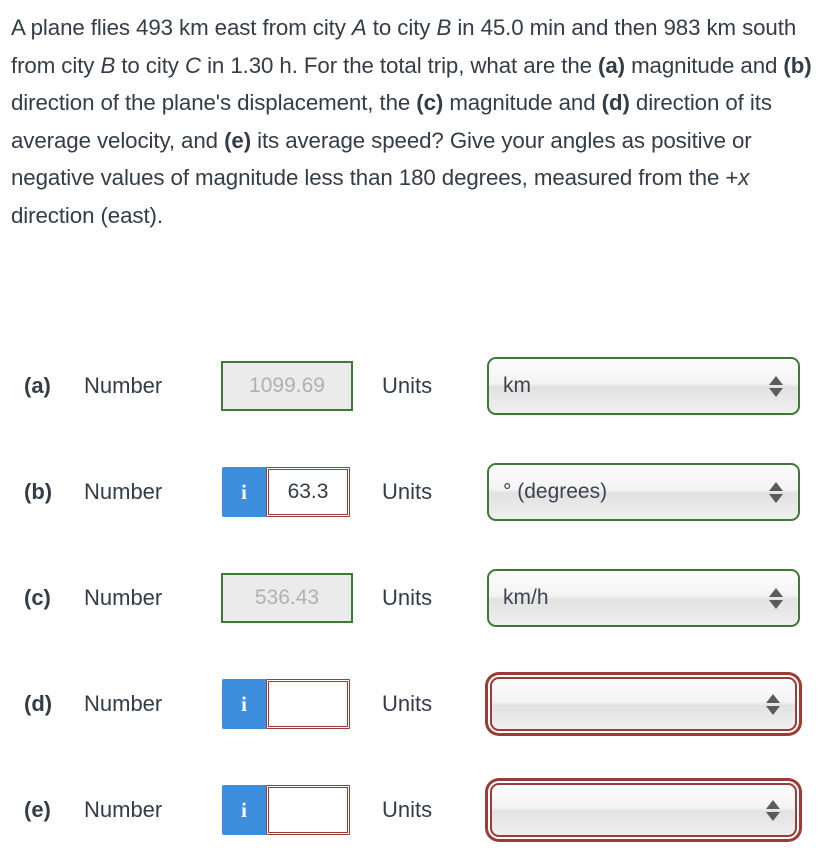  What do you see at coordinates (643, 492) in the screenshot?
I see `units-select-b: ° (degrees)` at bounding box center [643, 492].